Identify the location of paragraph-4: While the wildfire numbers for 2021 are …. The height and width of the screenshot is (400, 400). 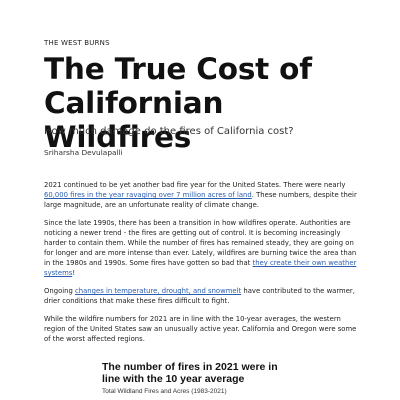
(200, 329).